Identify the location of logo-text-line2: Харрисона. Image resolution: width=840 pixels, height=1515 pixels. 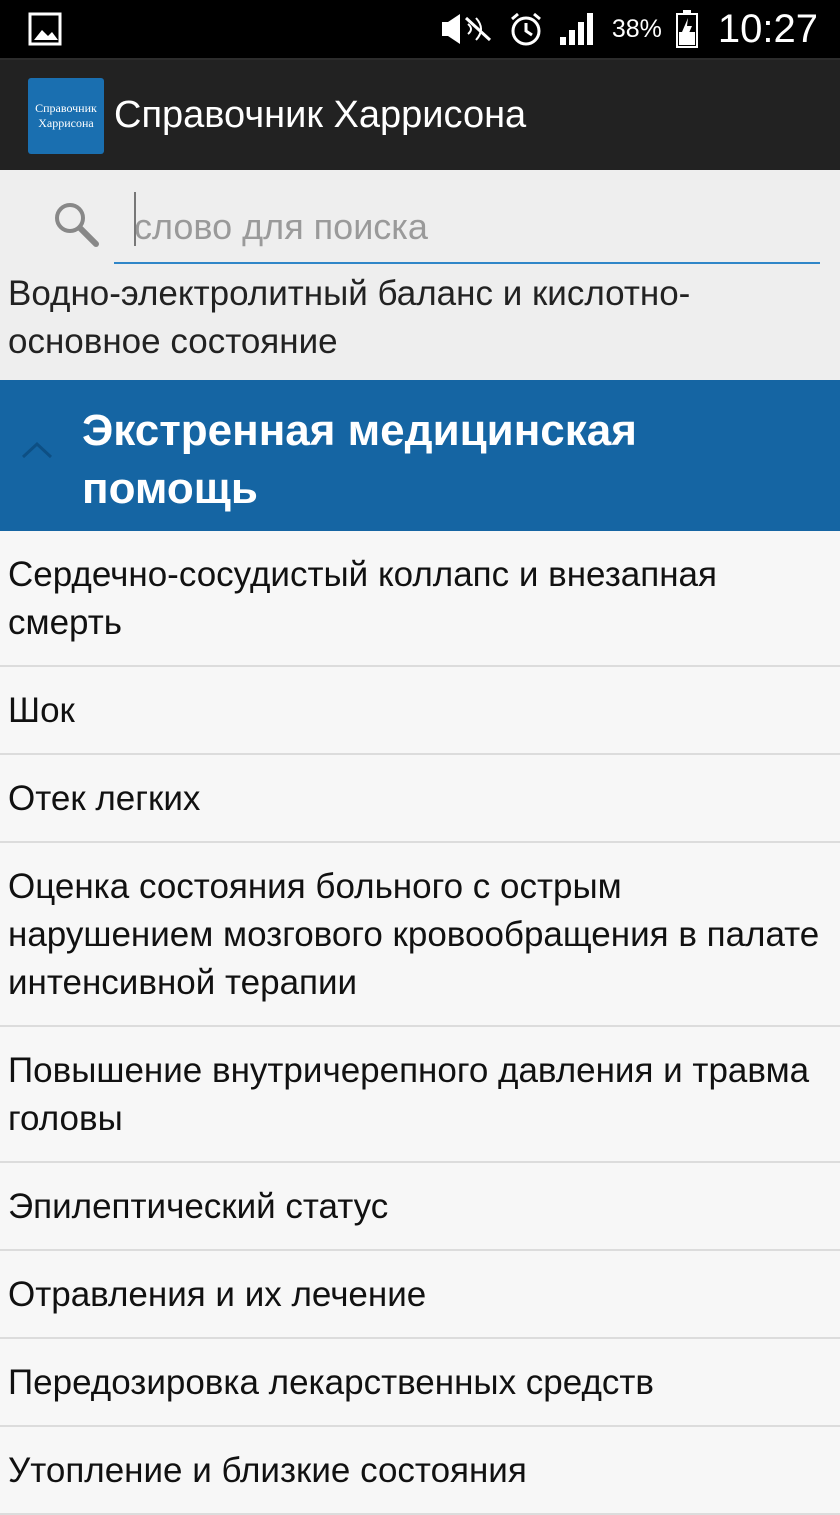
(66, 123).